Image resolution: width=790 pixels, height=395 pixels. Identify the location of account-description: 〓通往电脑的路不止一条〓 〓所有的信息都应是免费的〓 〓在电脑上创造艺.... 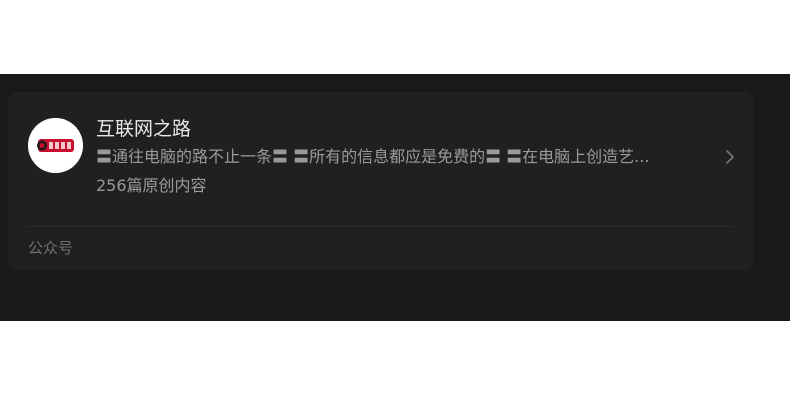
(373, 156).